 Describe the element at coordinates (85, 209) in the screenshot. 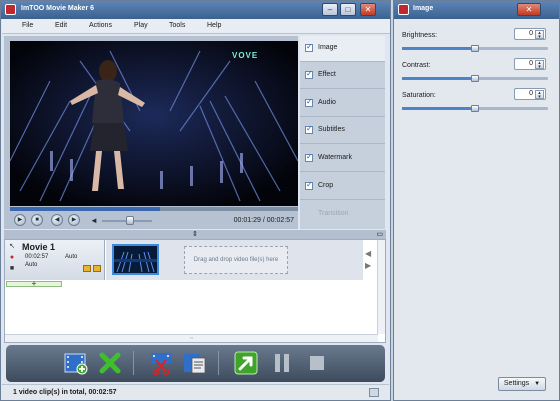

I see `playback-progress-fill` at that location.